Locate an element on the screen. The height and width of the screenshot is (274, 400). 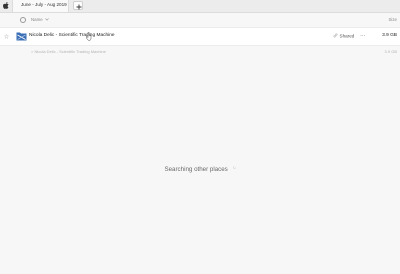
select-all-icon is located at coordinates (23, 20).